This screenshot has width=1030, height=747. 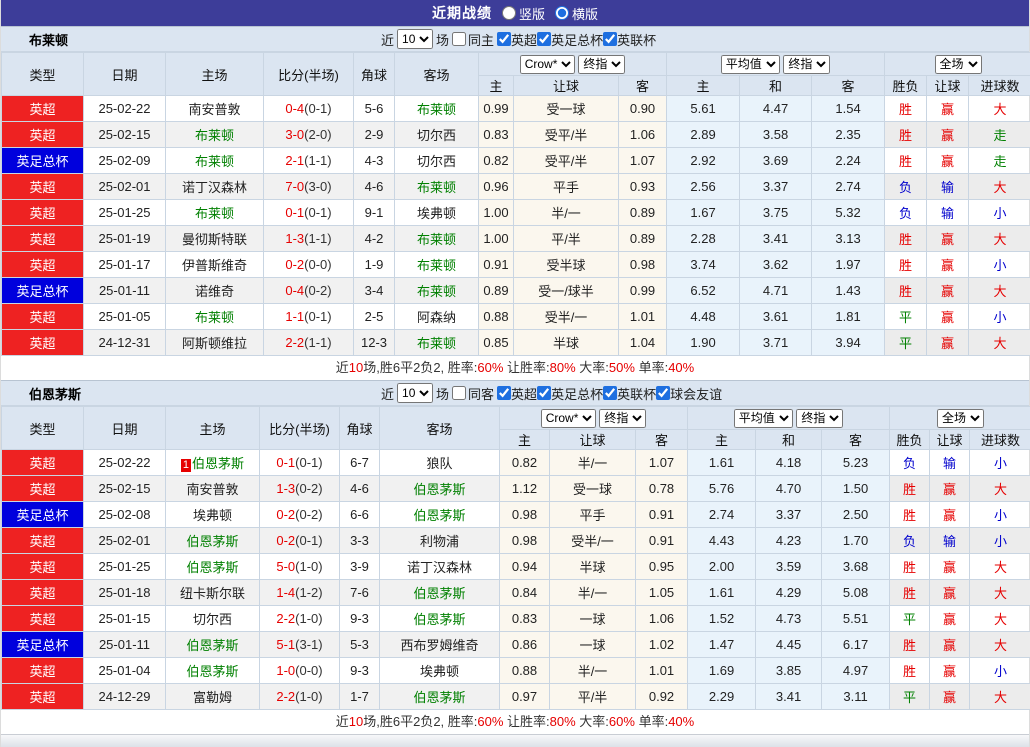 What do you see at coordinates (848, 239) in the screenshot?
I see `avg-away-odds: 3.13` at bounding box center [848, 239].